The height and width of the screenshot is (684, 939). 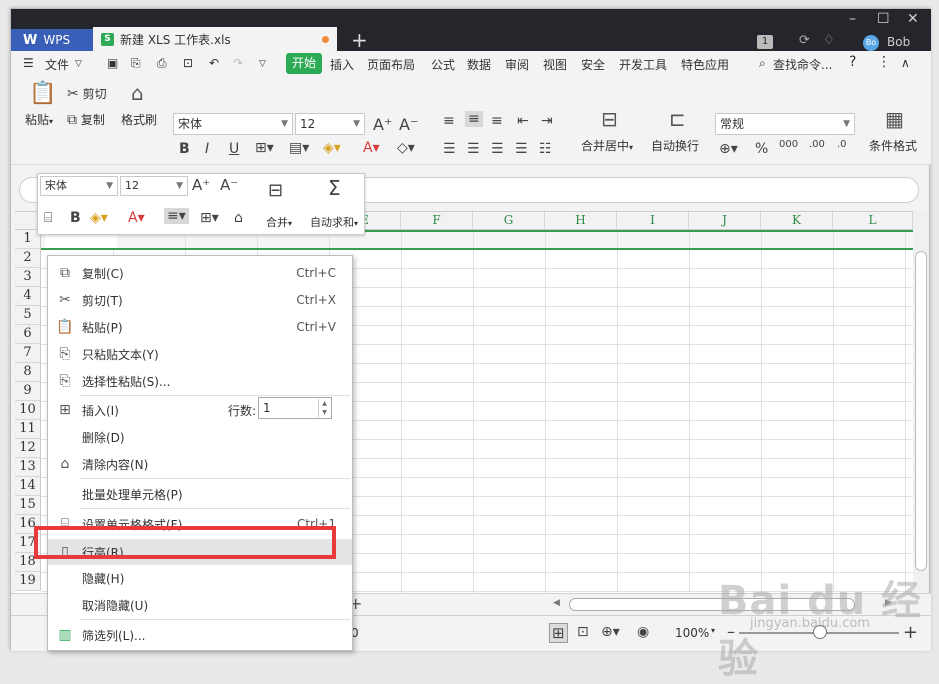 I want to click on distributed-icon: ☷, so click(x=545, y=149).